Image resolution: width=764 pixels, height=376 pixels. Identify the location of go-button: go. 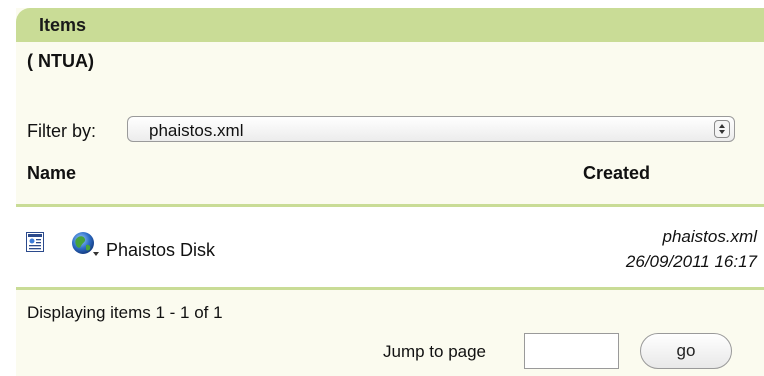
(686, 351).